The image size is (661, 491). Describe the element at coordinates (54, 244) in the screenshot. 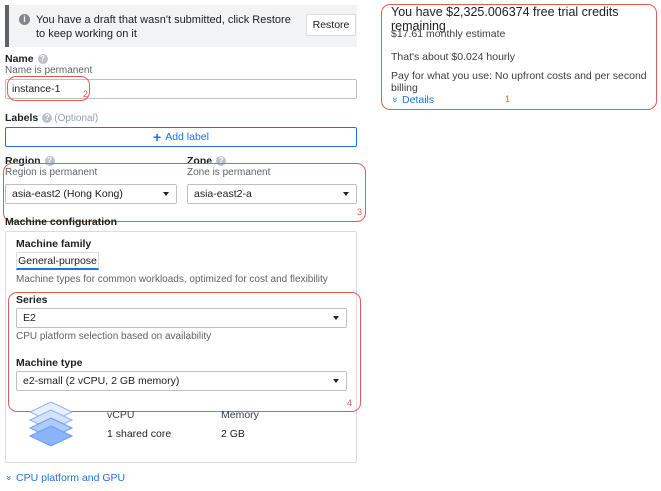

I see `machine-family-label: Machine family` at that location.